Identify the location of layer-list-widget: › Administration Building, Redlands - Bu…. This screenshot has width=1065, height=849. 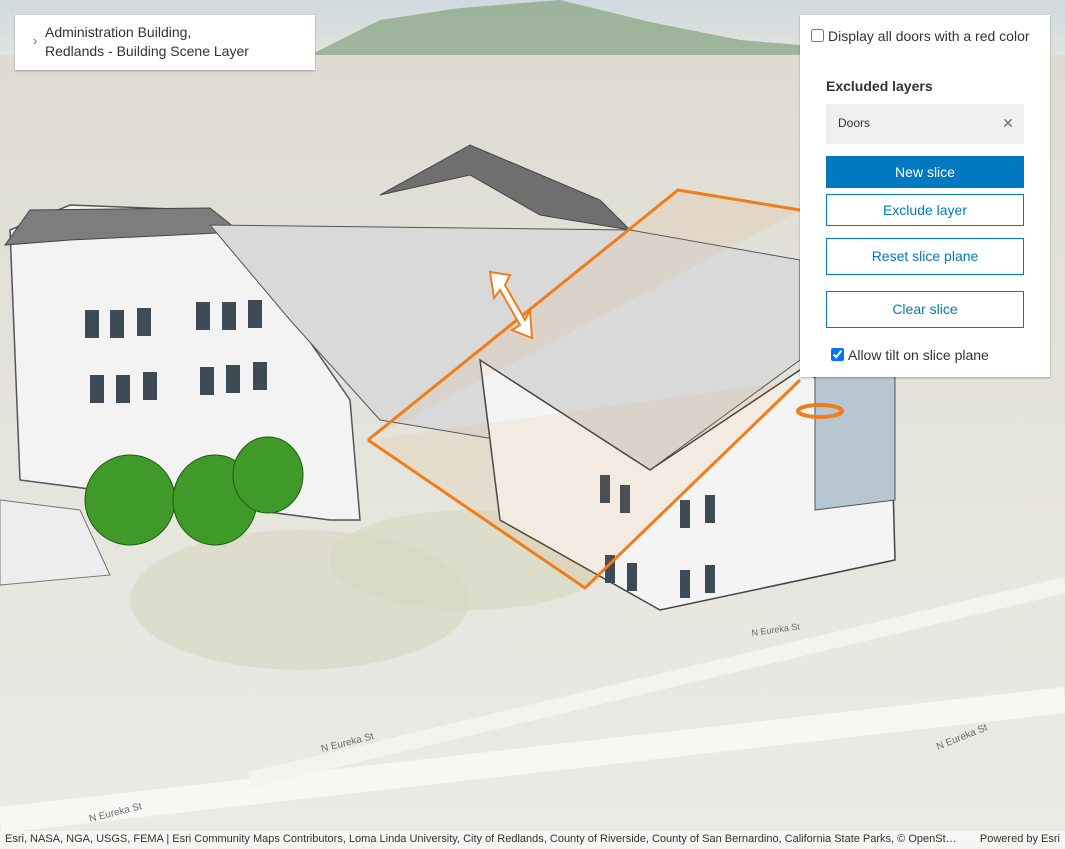
(165, 42).